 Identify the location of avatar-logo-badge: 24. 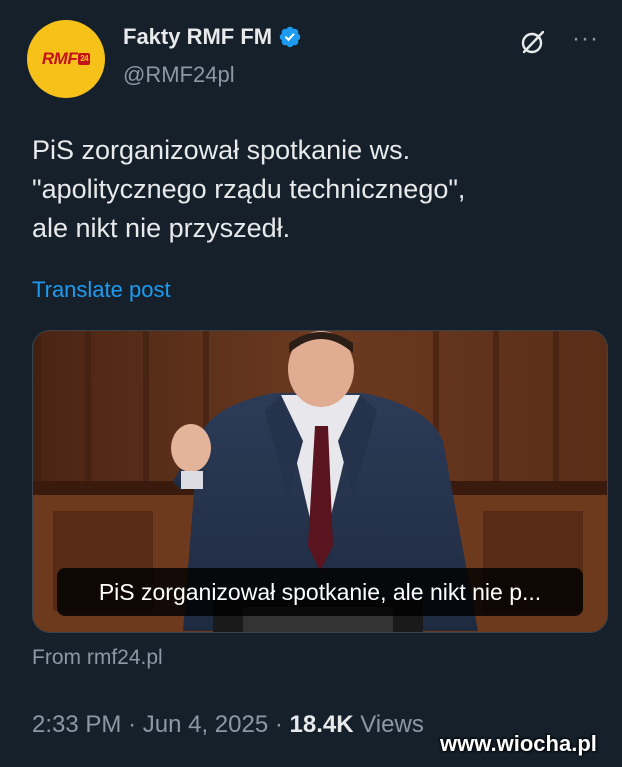
(84, 59).